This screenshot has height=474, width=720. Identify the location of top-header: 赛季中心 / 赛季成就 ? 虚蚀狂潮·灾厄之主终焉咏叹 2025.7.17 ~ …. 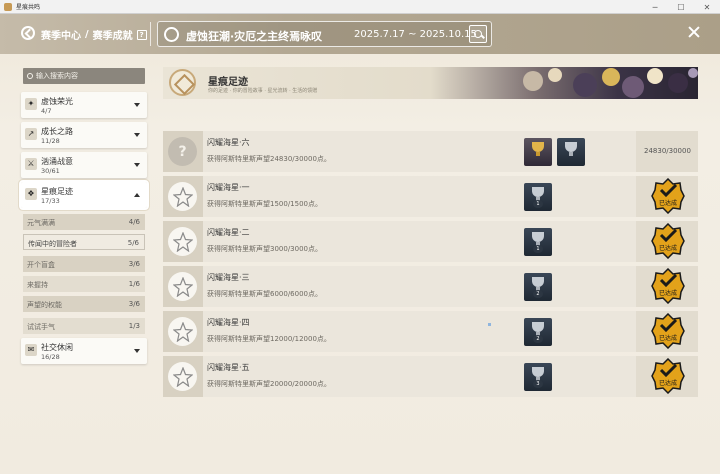
(360, 34).